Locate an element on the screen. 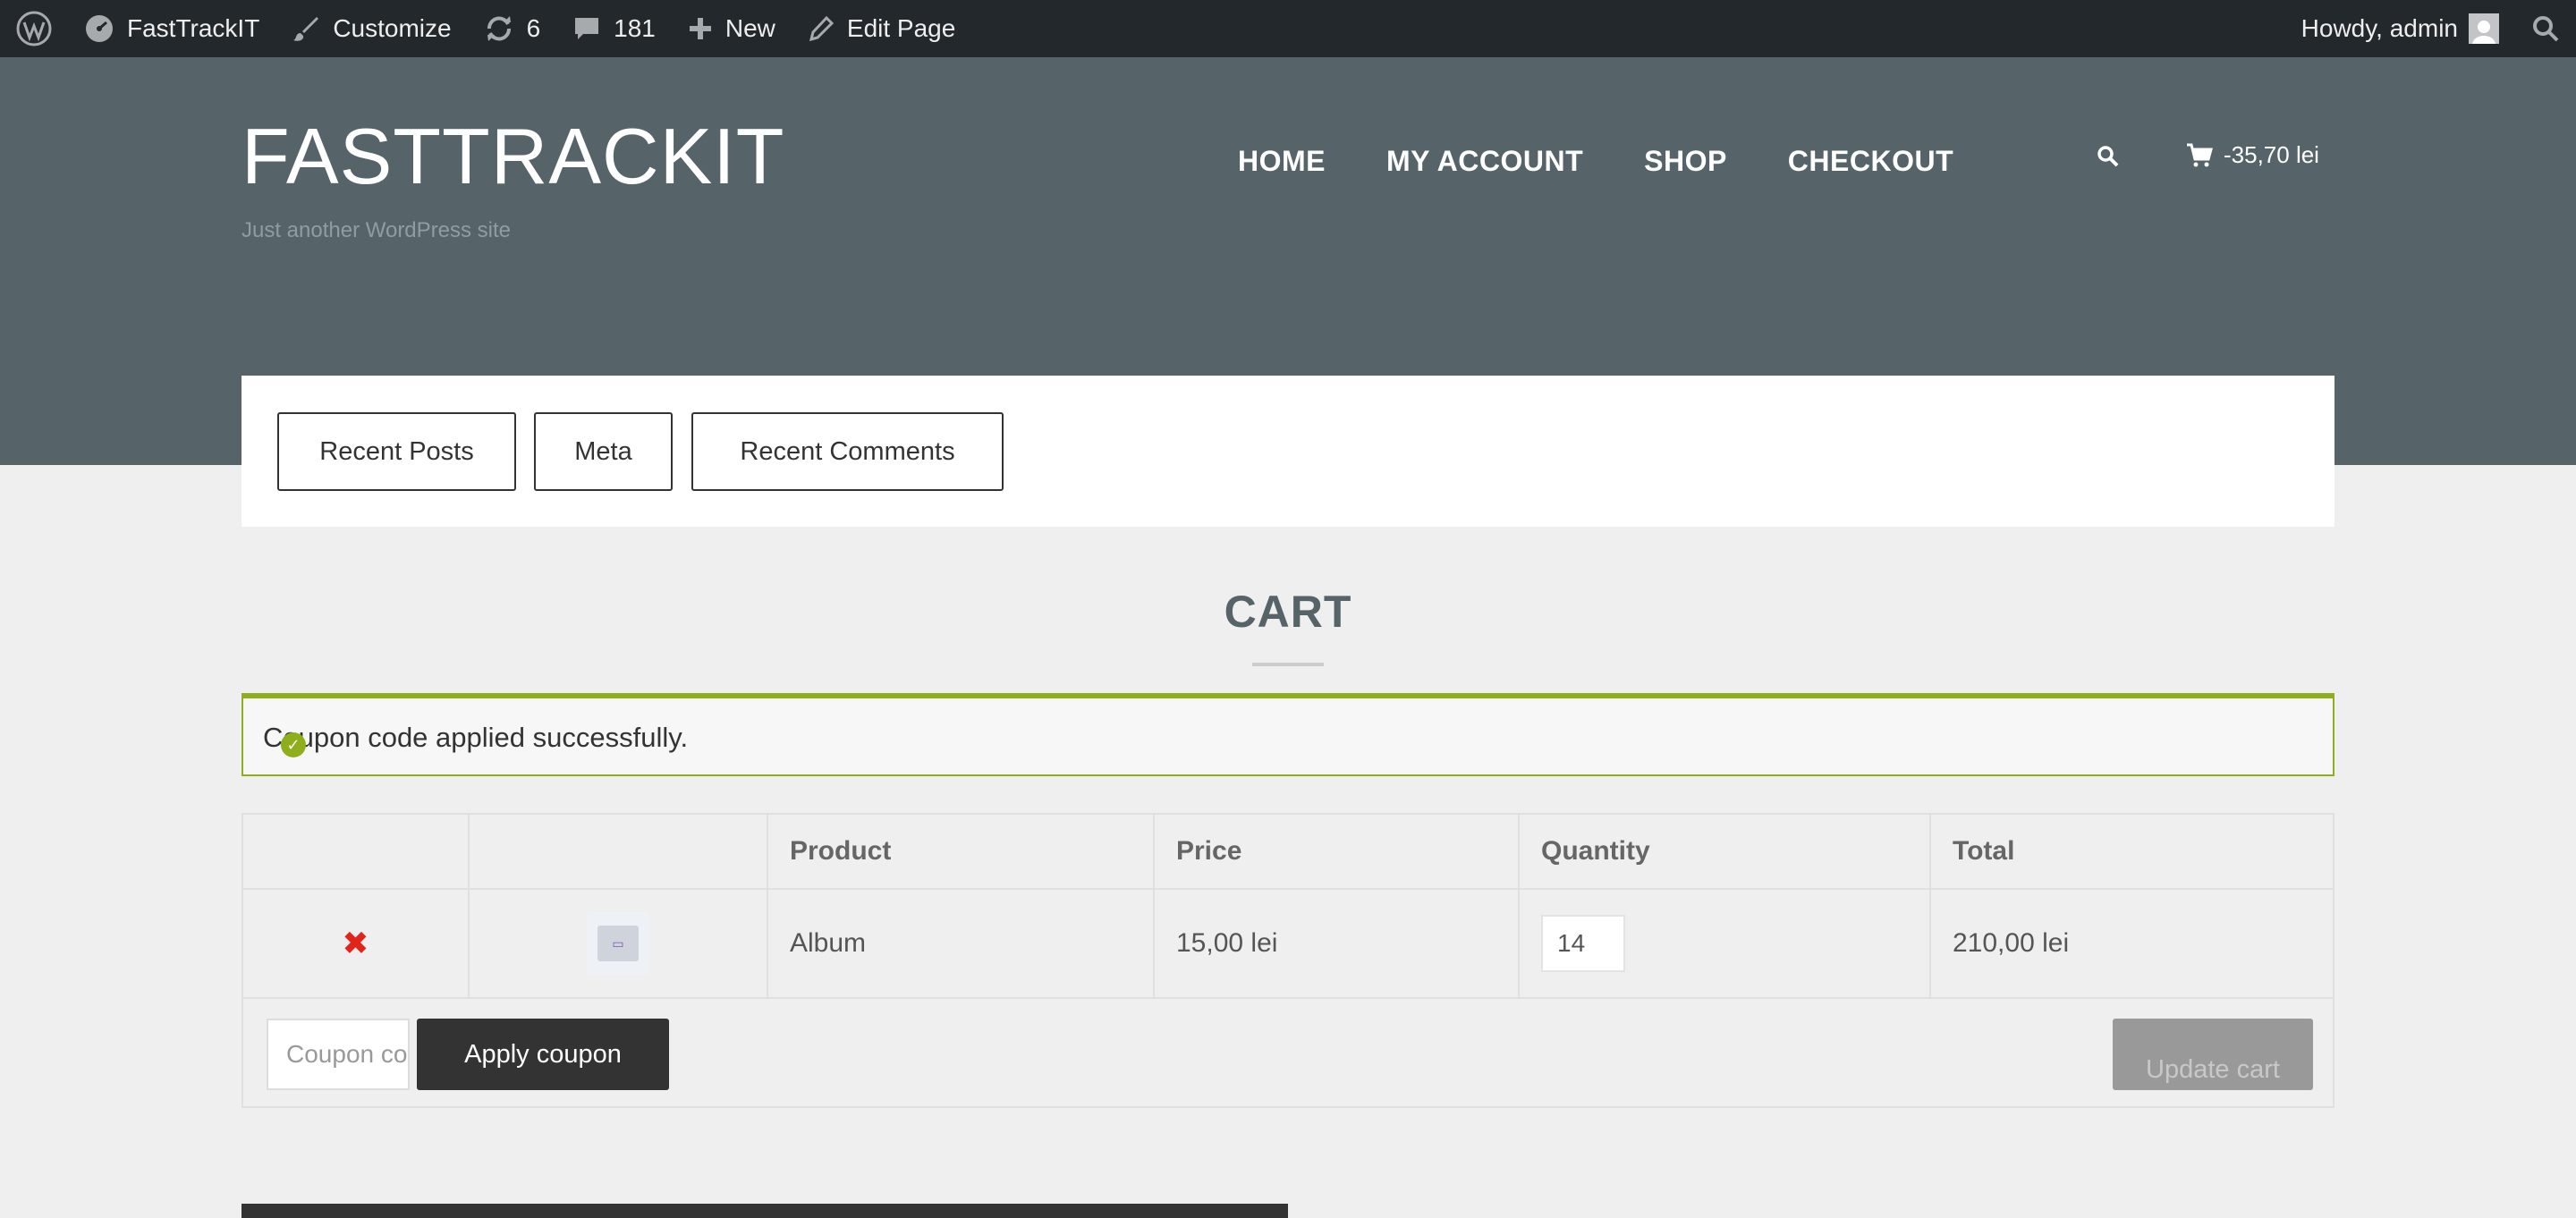 The width and height of the screenshot is (2576, 1218). greeting-label: Howdy, admin is located at coordinates (2379, 28).